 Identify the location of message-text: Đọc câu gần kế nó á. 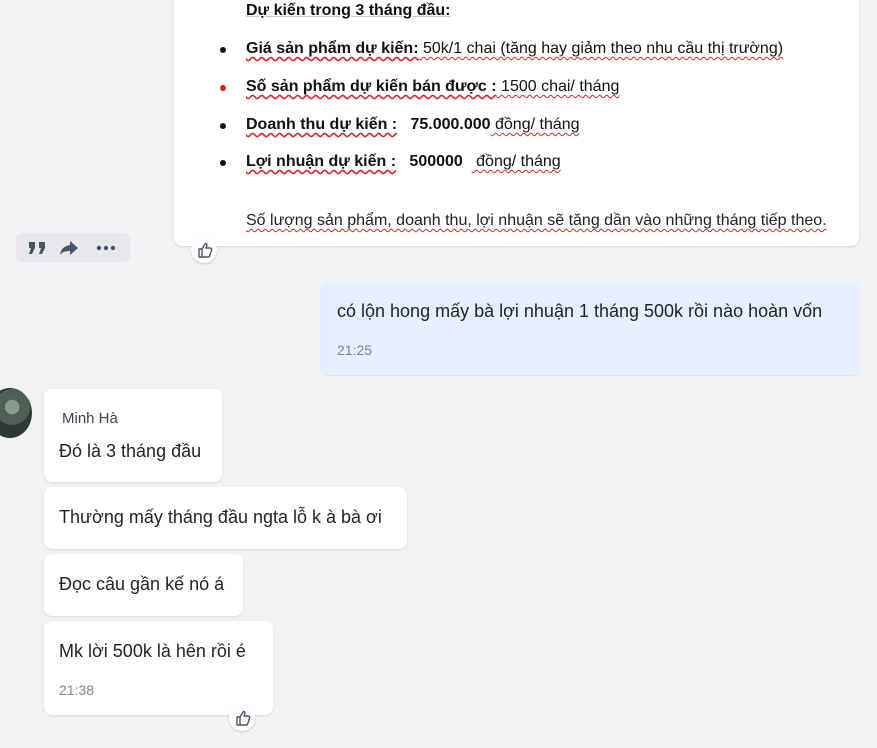
(142, 584).